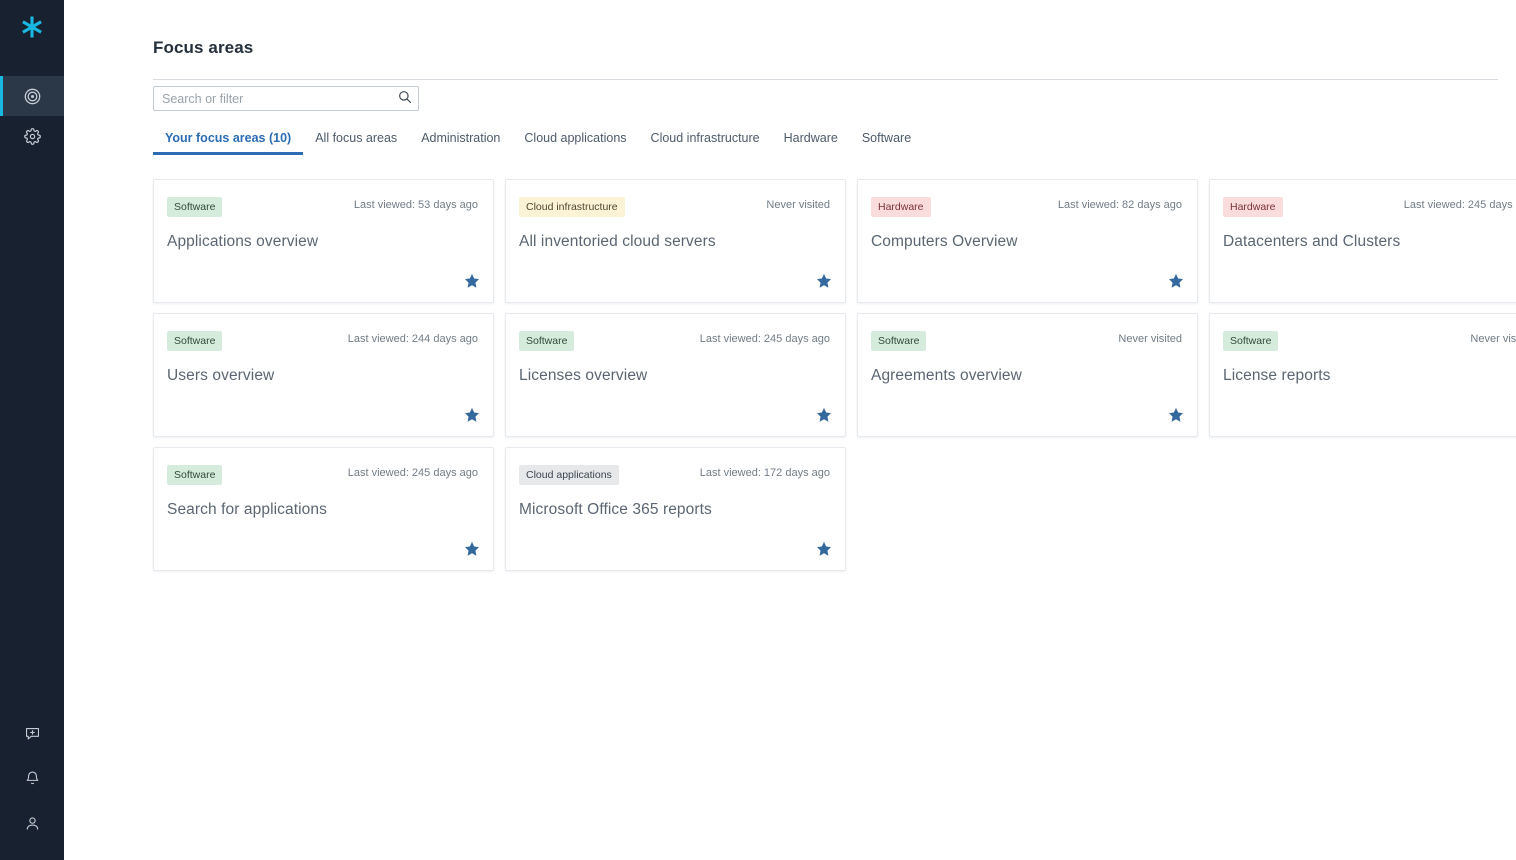  Describe the element at coordinates (323, 198) in the screenshot. I see `card-header: Software Last viewed: 53 days ago` at that location.